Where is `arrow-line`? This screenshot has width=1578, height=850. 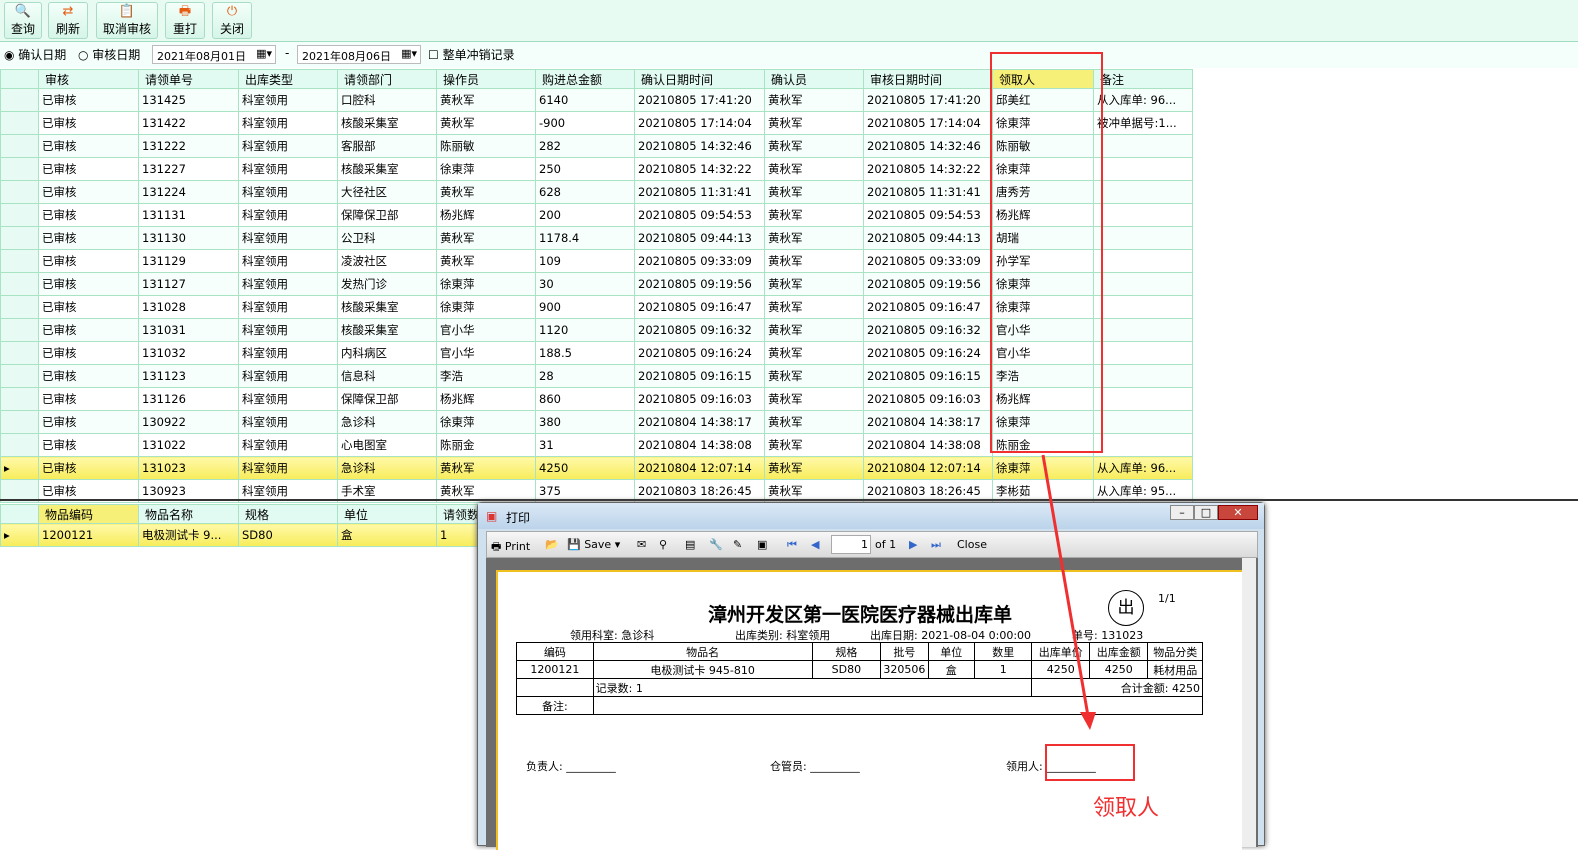 arrow-line is located at coordinates (1065, 585).